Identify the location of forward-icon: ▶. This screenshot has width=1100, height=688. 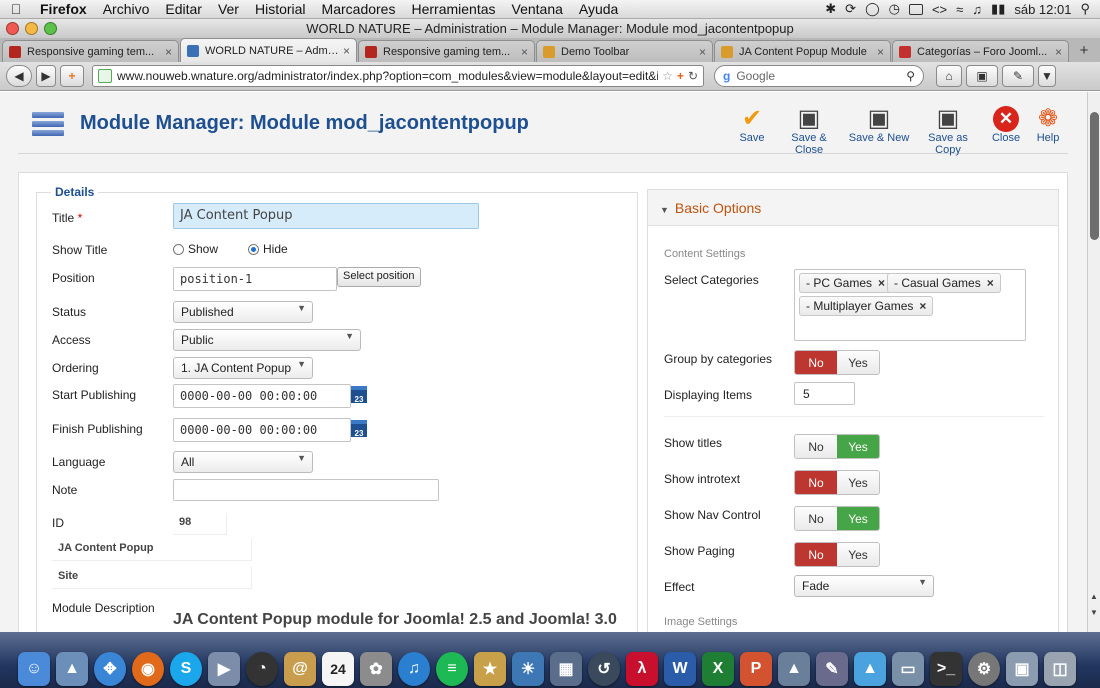
(46, 76).